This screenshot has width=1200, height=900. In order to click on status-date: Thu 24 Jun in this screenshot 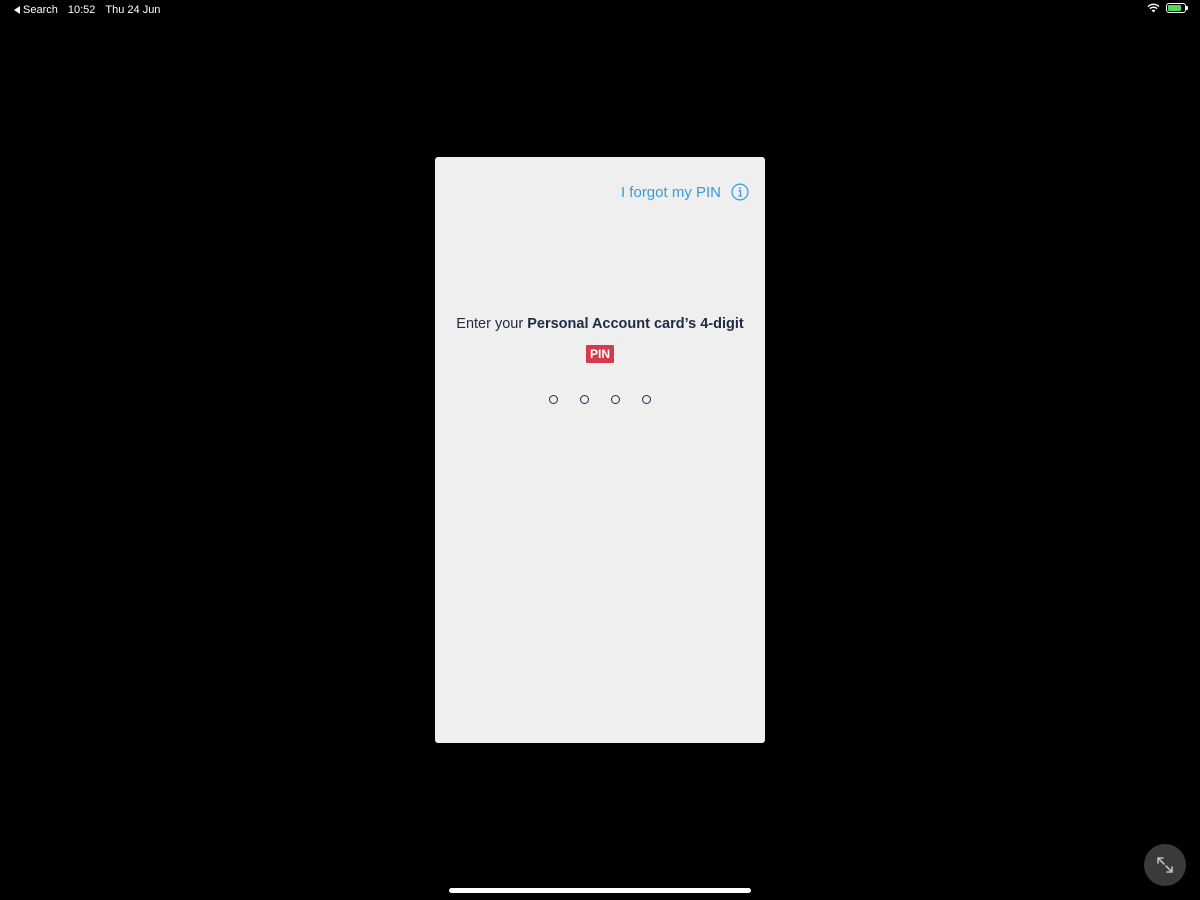, I will do `click(133, 10)`.